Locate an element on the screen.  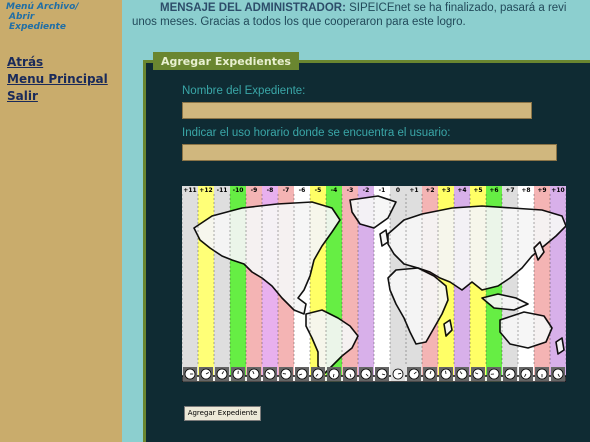
timezone-offset-label: -3 is located at coordinates (350, 190).